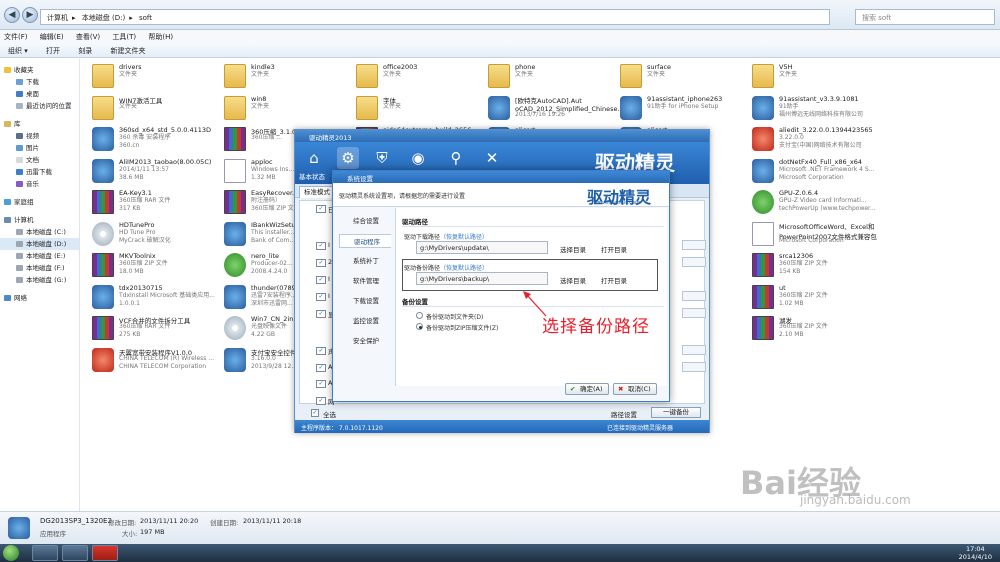 The height and width of the screenshot is (562, 1000). What do you see at coordinates (39, 256) in the screenshot?
I see `nav-drive-e: 本地磁盘 (E:)` at bounding box center [39, 256].